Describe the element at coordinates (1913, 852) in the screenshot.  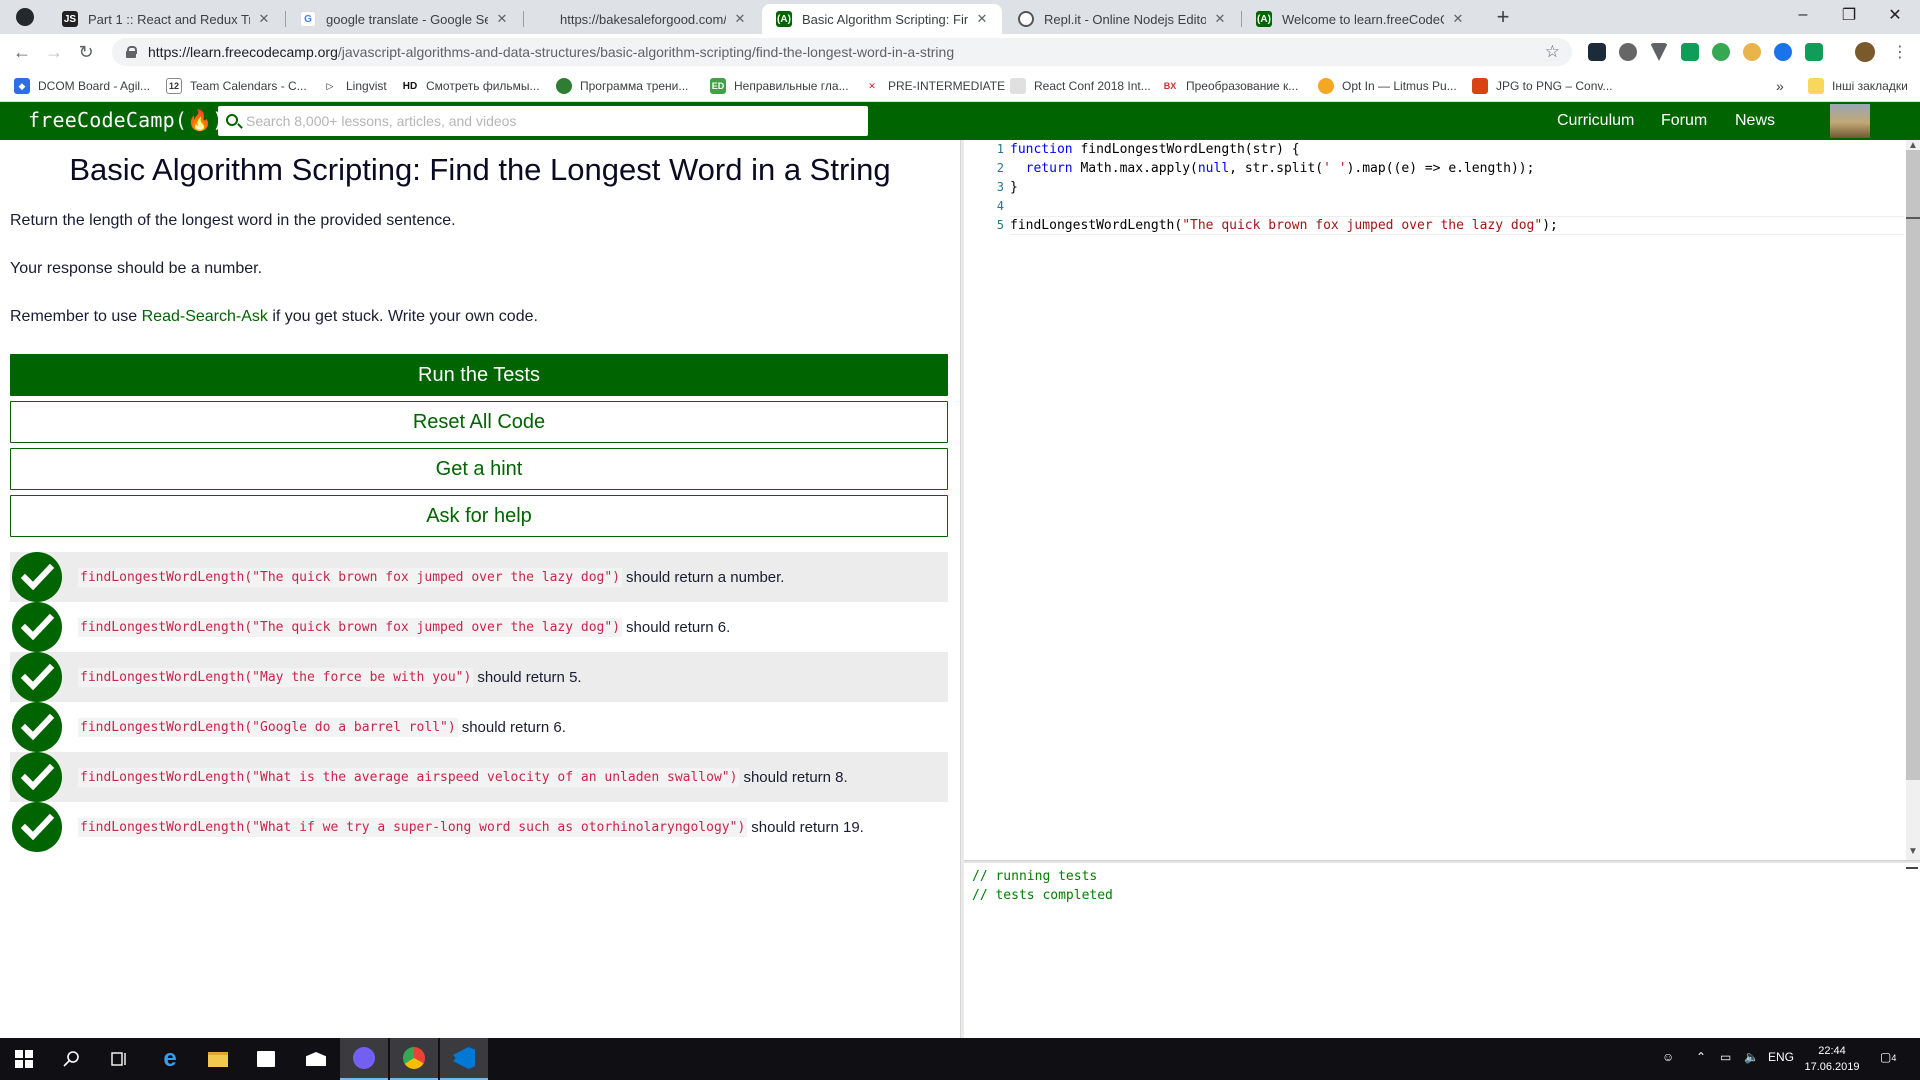
I see `scroll-down-icon: ▼` at that location.